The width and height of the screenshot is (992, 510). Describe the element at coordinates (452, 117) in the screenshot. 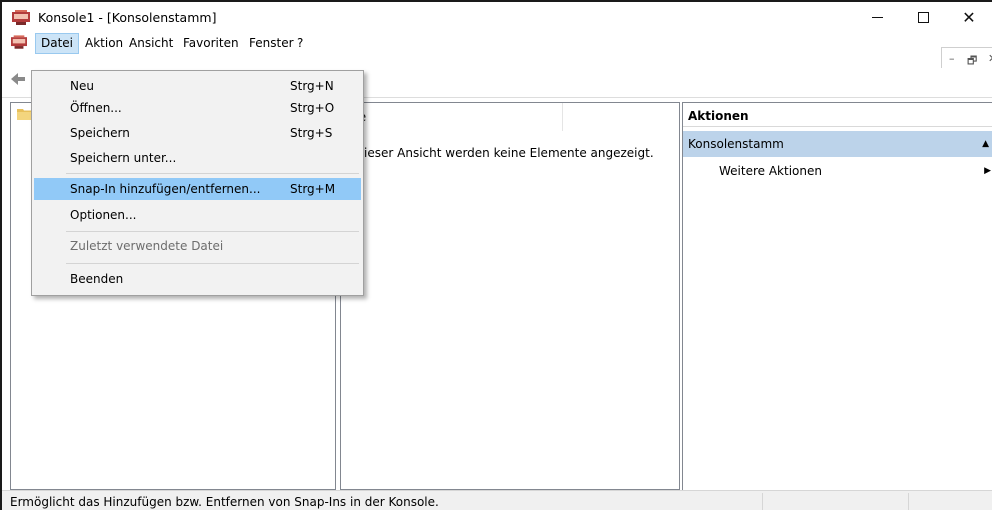

I see `column-header-name: me` at that location.